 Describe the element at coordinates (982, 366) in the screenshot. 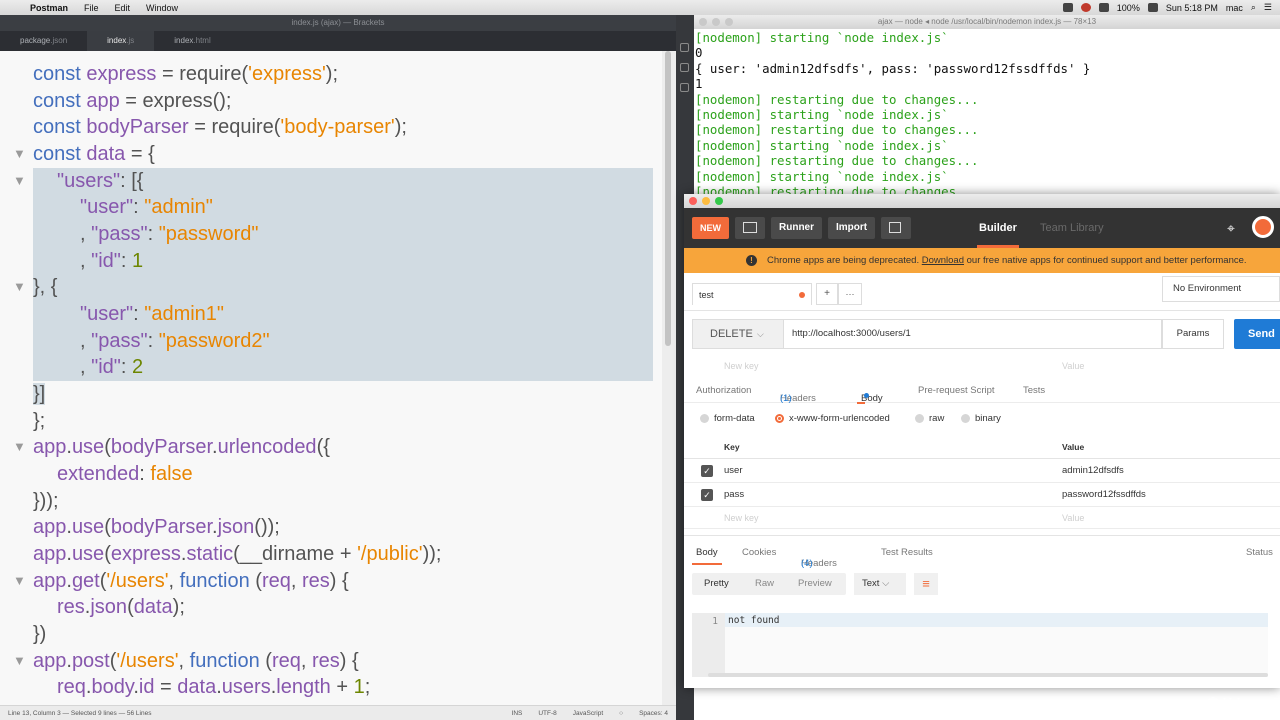

I see `param-ghost-row: New key Value` at that location.